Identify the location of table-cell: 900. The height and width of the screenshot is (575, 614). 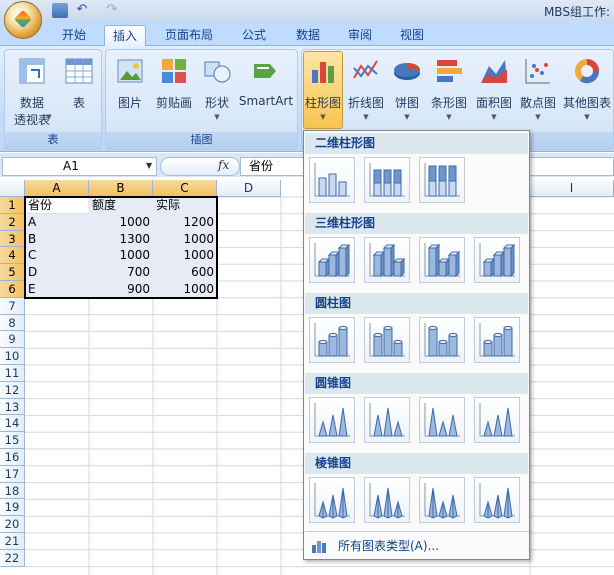
(121, 289).